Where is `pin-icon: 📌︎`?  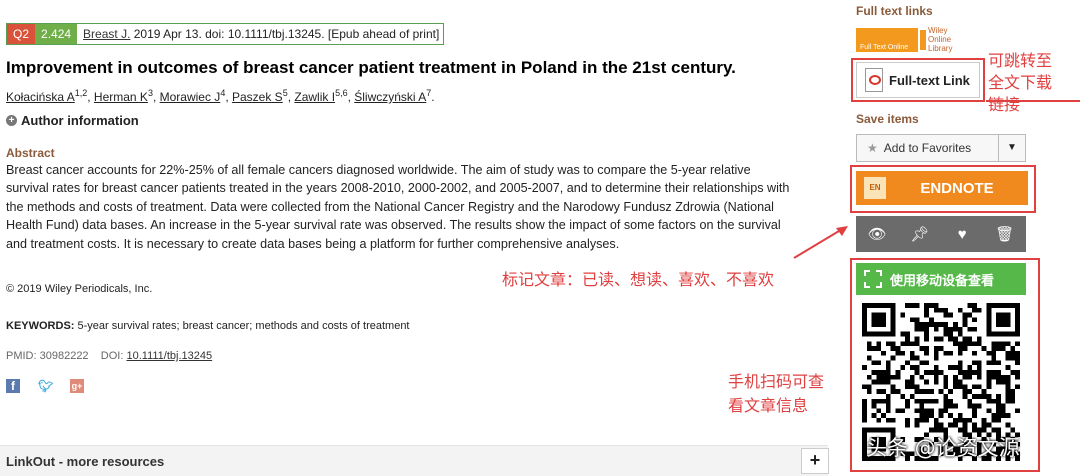 pin-icon: 📌︎ is located at coordinates (920, 234).